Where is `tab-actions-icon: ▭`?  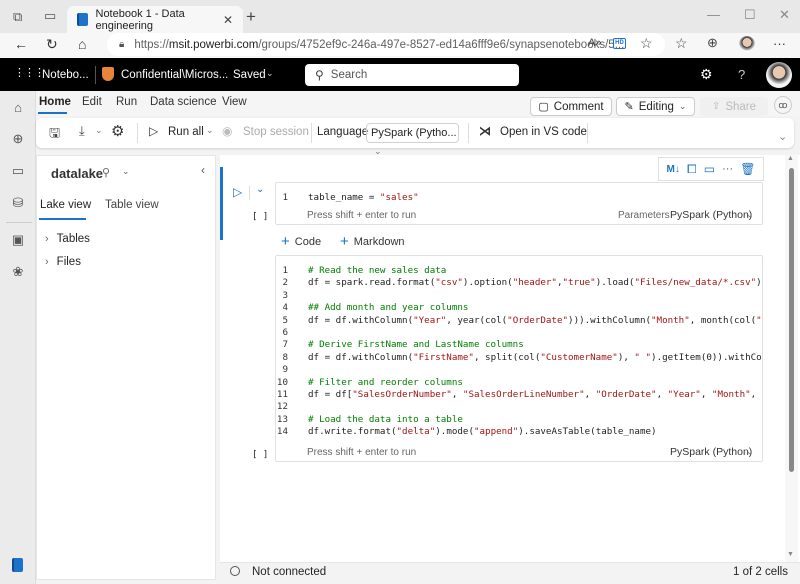 tab-actions-icon: ▭ is located at coordinates (50, 16).